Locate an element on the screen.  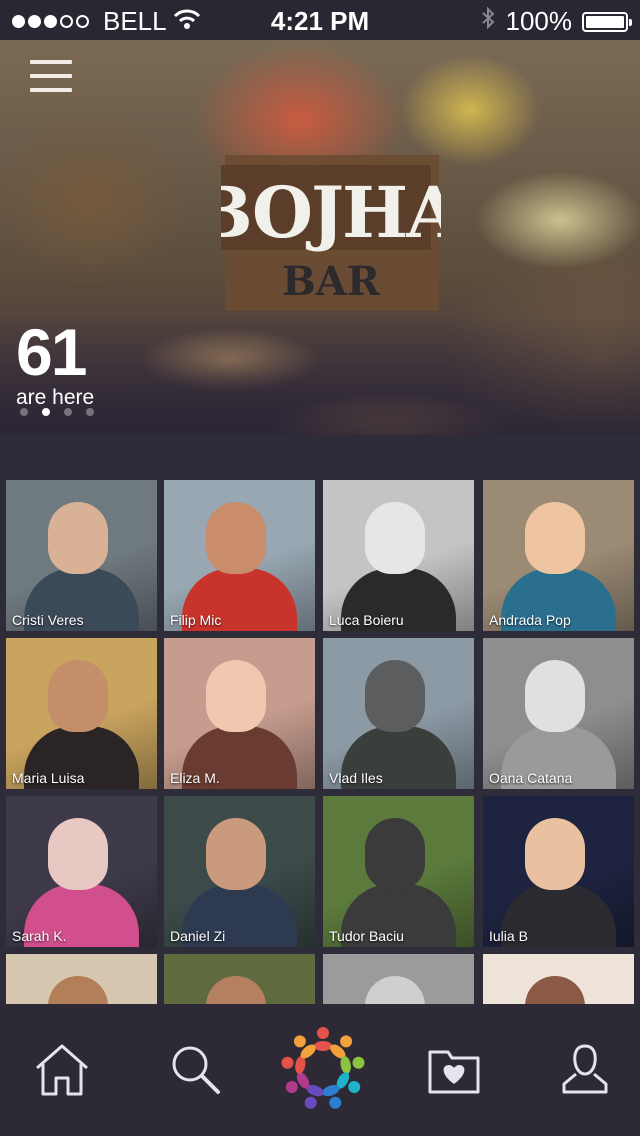
person-tile: Eliza M. is located at coordinates (239, 713).